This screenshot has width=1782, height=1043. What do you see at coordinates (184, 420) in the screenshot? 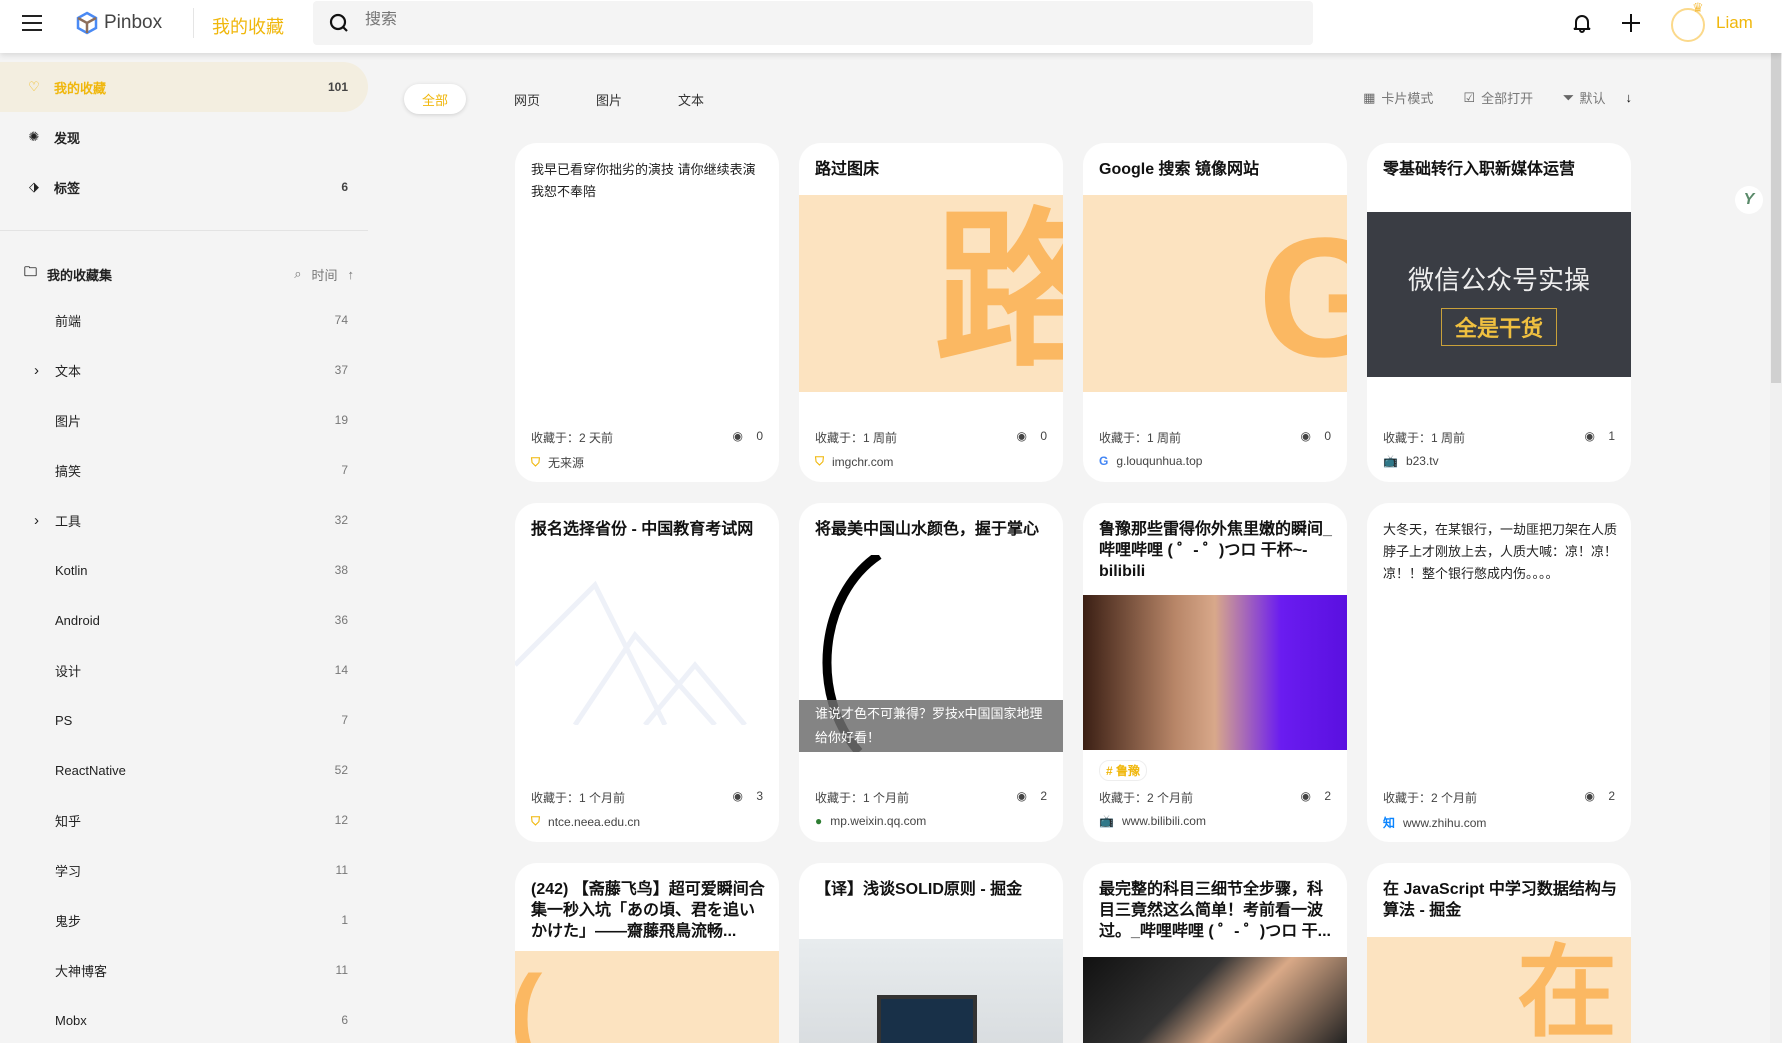
I see `collection-item: 图片 19` at bounding box center [184, 420].